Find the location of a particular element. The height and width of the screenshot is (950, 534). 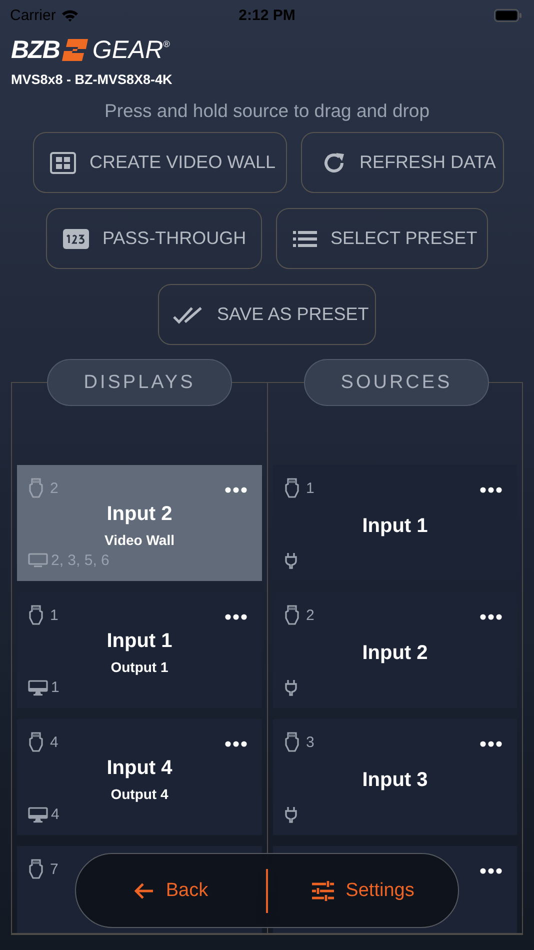

output-numbers: 1 is located at coordinates (55, 687).